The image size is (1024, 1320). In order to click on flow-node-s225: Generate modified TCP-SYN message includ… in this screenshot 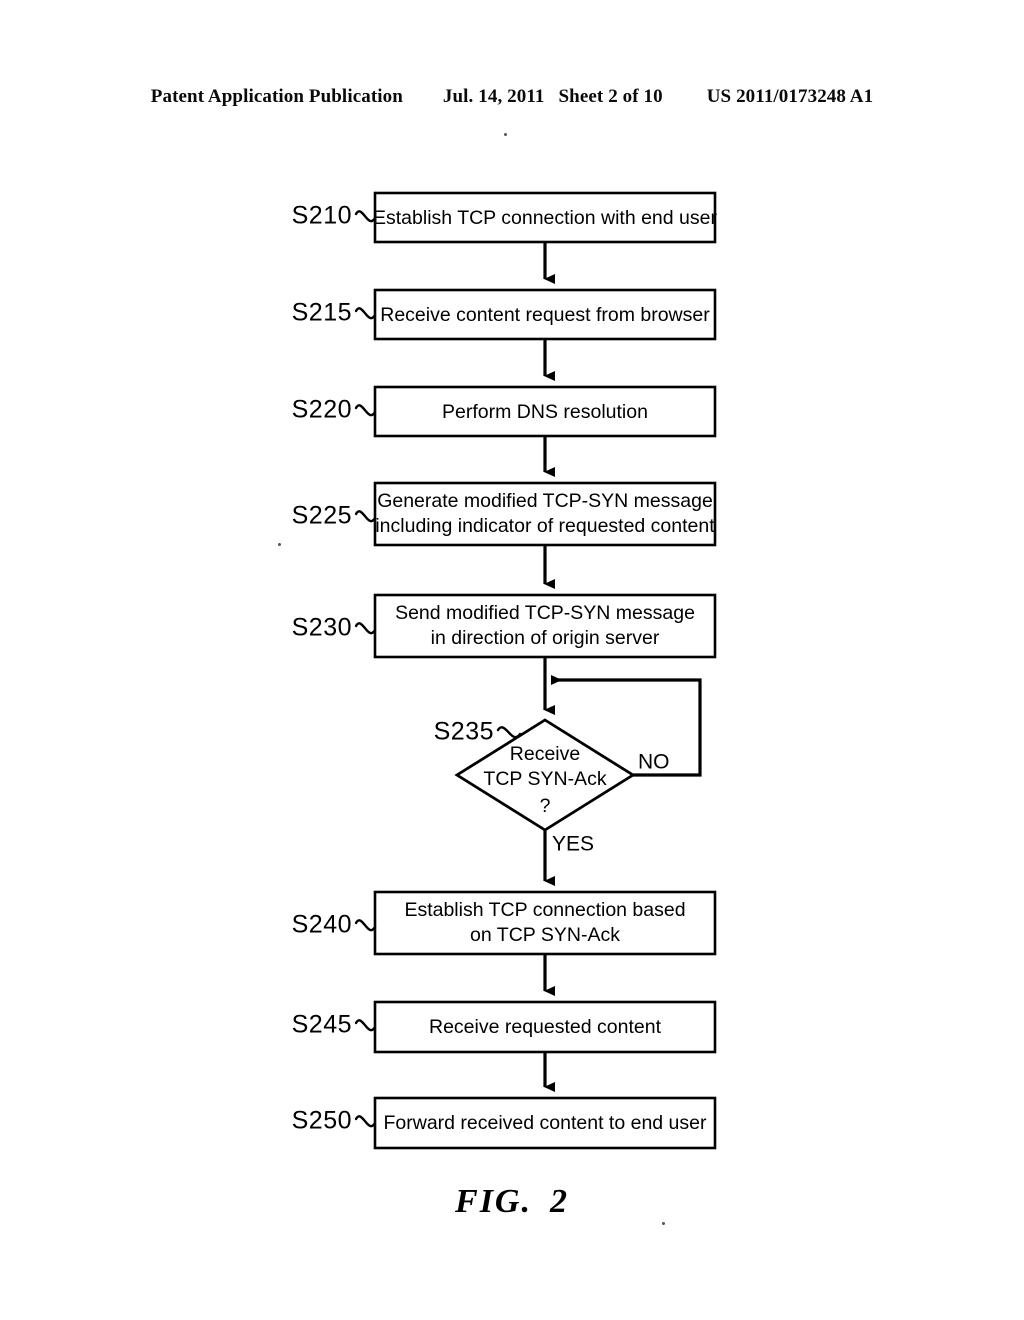, I will do `click(504, 514)`.